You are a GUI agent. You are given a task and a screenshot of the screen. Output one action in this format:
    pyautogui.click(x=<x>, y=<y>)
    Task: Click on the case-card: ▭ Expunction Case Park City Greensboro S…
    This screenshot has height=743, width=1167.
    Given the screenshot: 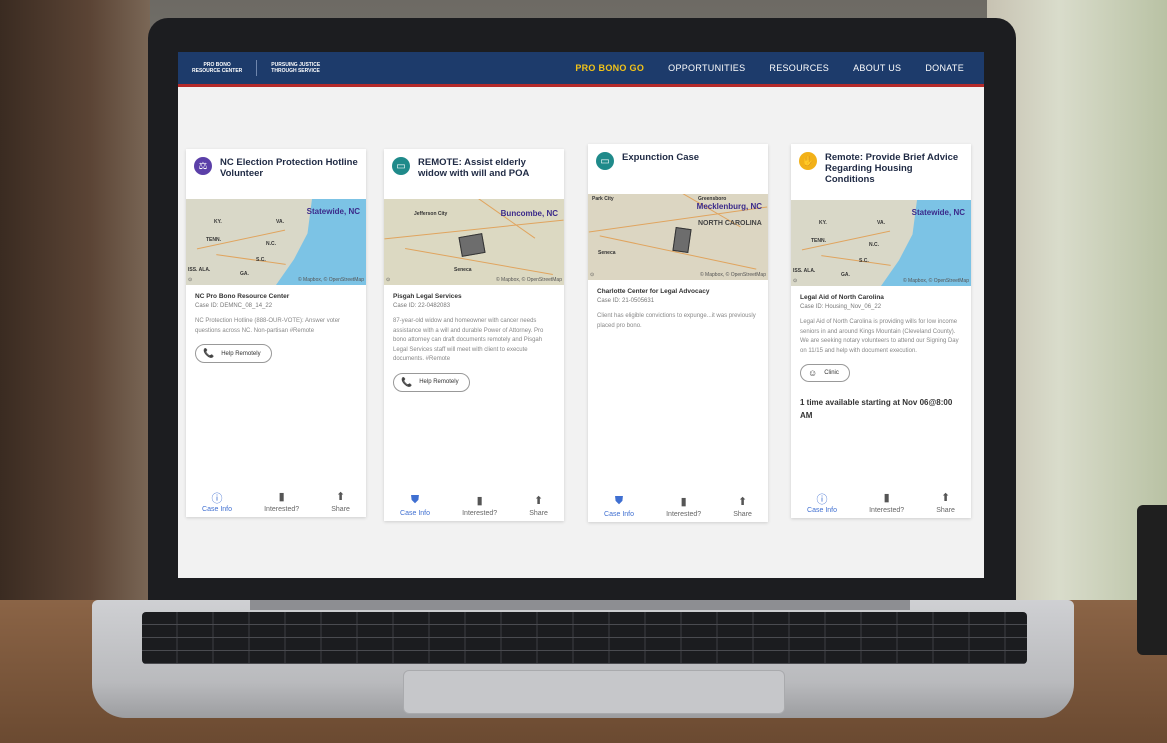 What is the action you would take?
    pyautogui.click(x=678, y=333)
    